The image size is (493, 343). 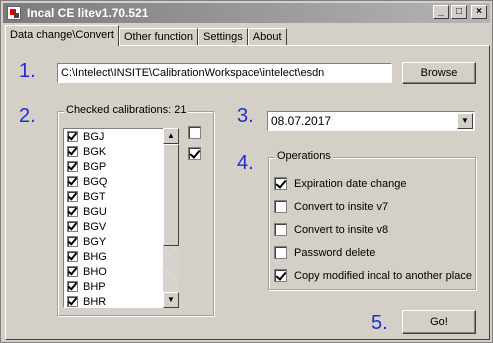 What do you see at coordinates (194, 153) in the screenshot?
I see `select-all-checkbox` at bounding box center [194, 153].